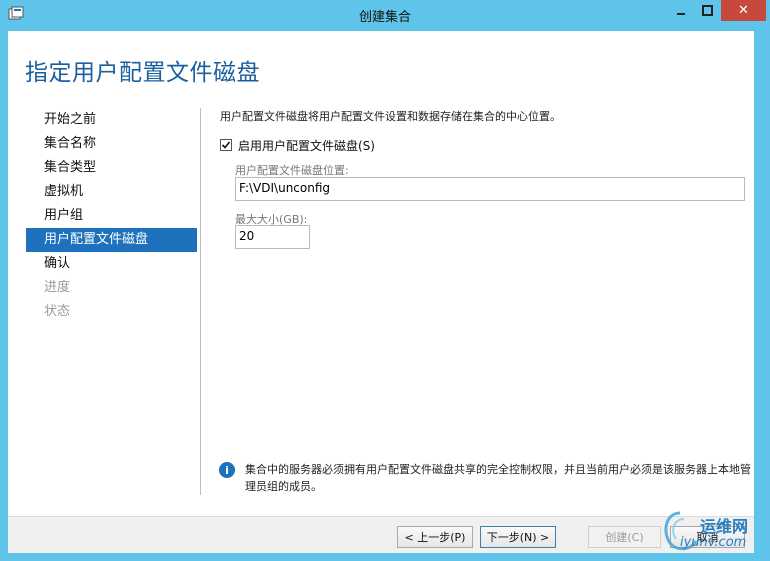  What do you see at coordinates (624, 537) in the screenshot?
I see `create-button: 创建(C)` at bounding box center [624, 537].